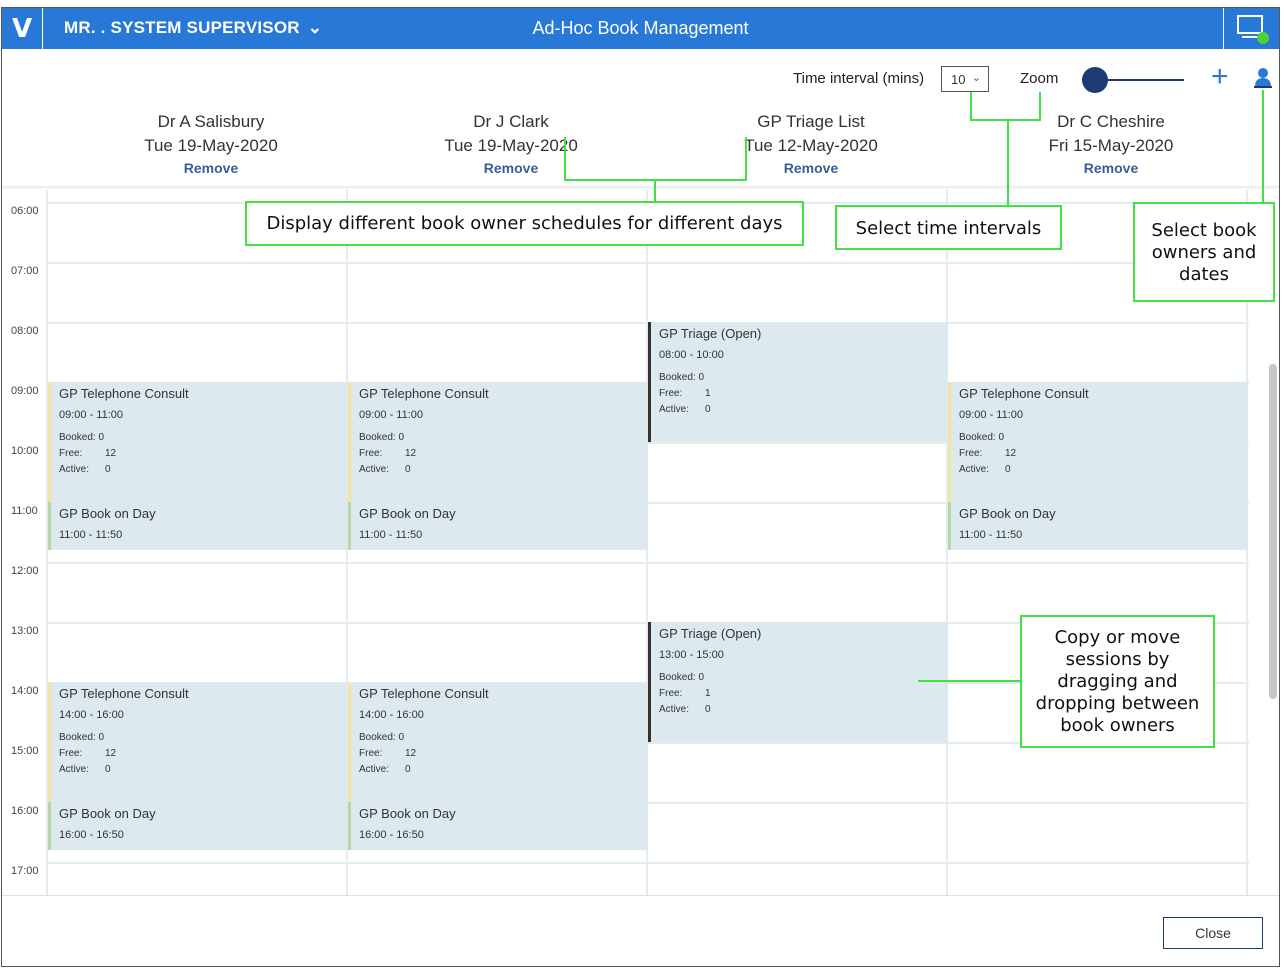 Image resolution: width=1284 pixels, height=969 pixels. Describe the element at coordinates (391, 715) in the screenshot. I see `session-time: 14:00 - 16:00` at that location.